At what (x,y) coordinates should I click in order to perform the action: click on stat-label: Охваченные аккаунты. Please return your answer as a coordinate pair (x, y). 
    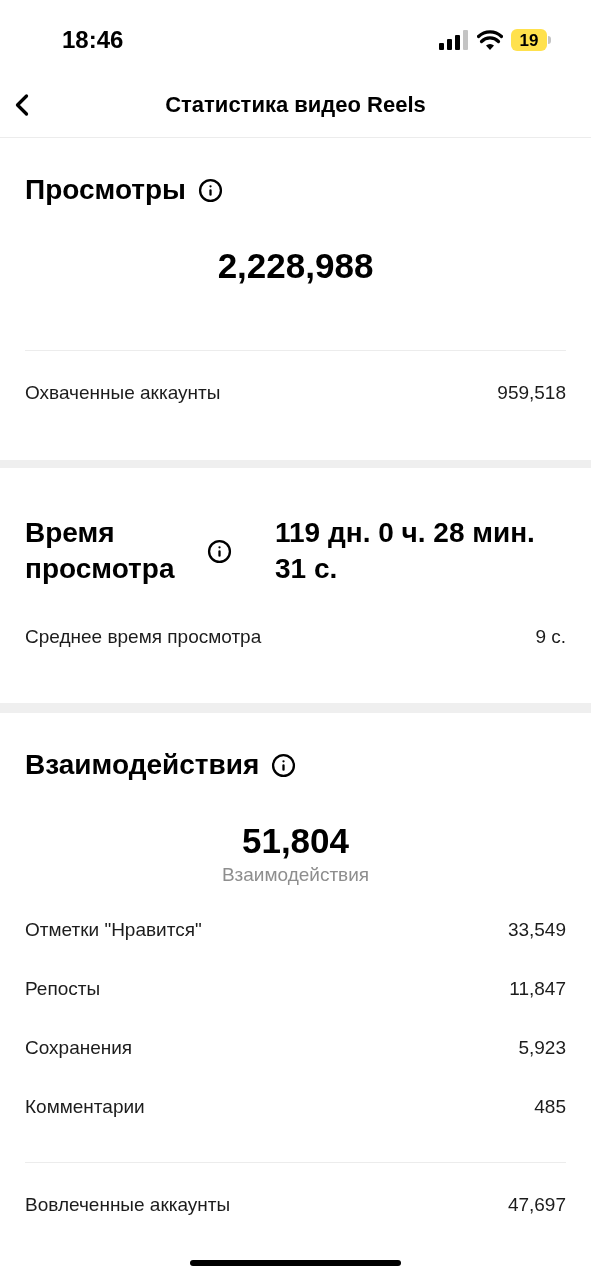
    Looking at the image, I should click on (123, 392).